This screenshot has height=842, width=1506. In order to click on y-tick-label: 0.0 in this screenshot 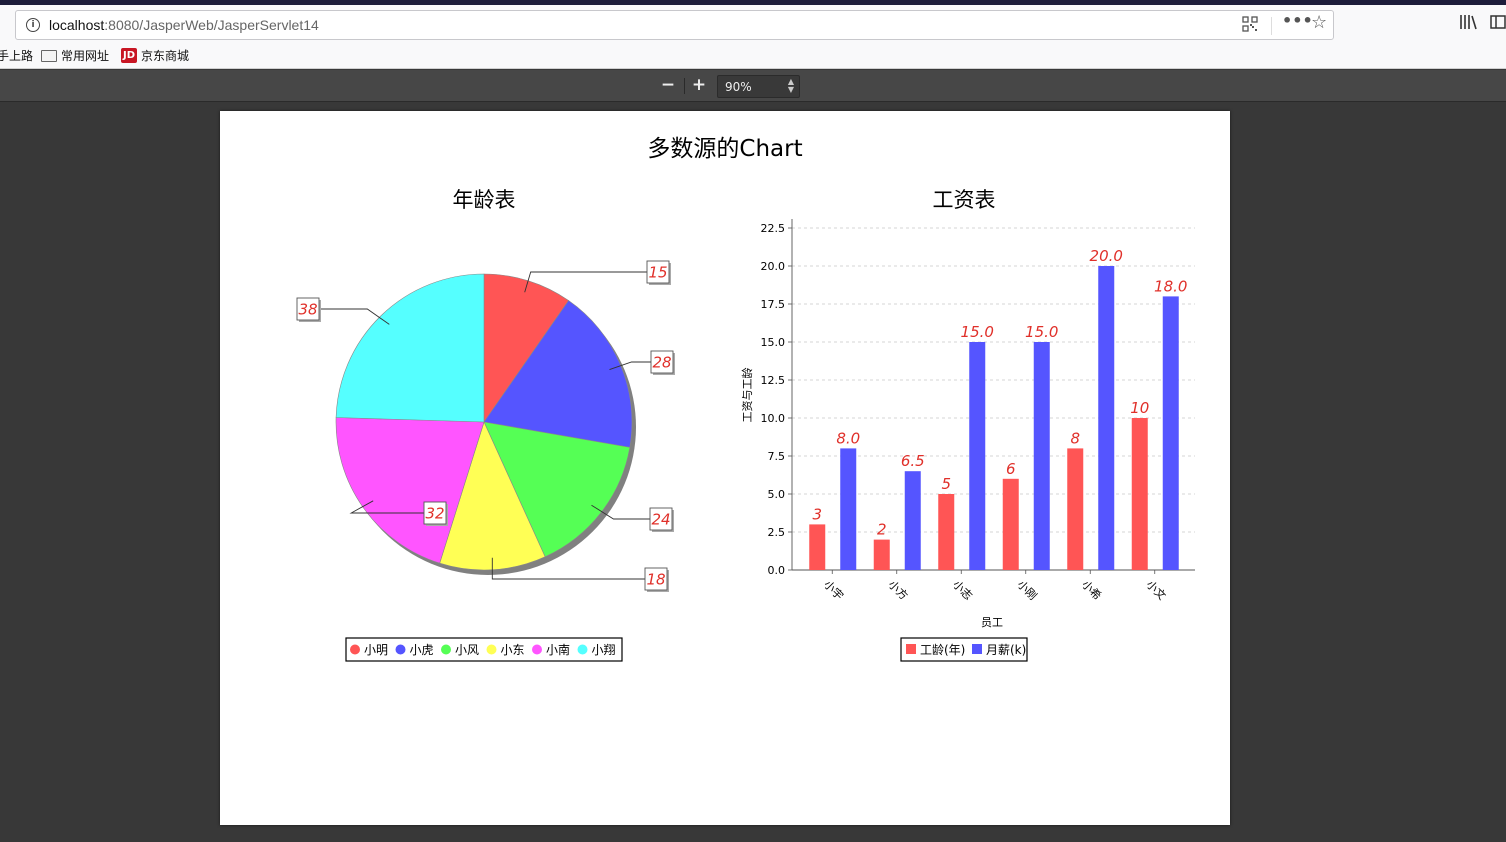, I will do `click(777, 570)`.